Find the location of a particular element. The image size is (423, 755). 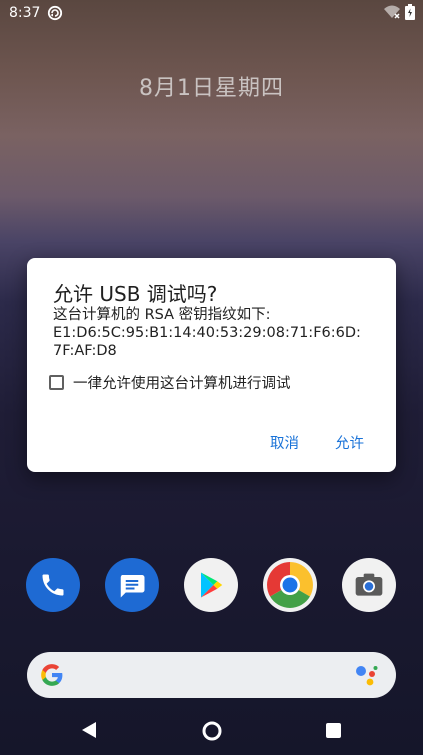

chrome-icon is located at coordinates (290, 585).